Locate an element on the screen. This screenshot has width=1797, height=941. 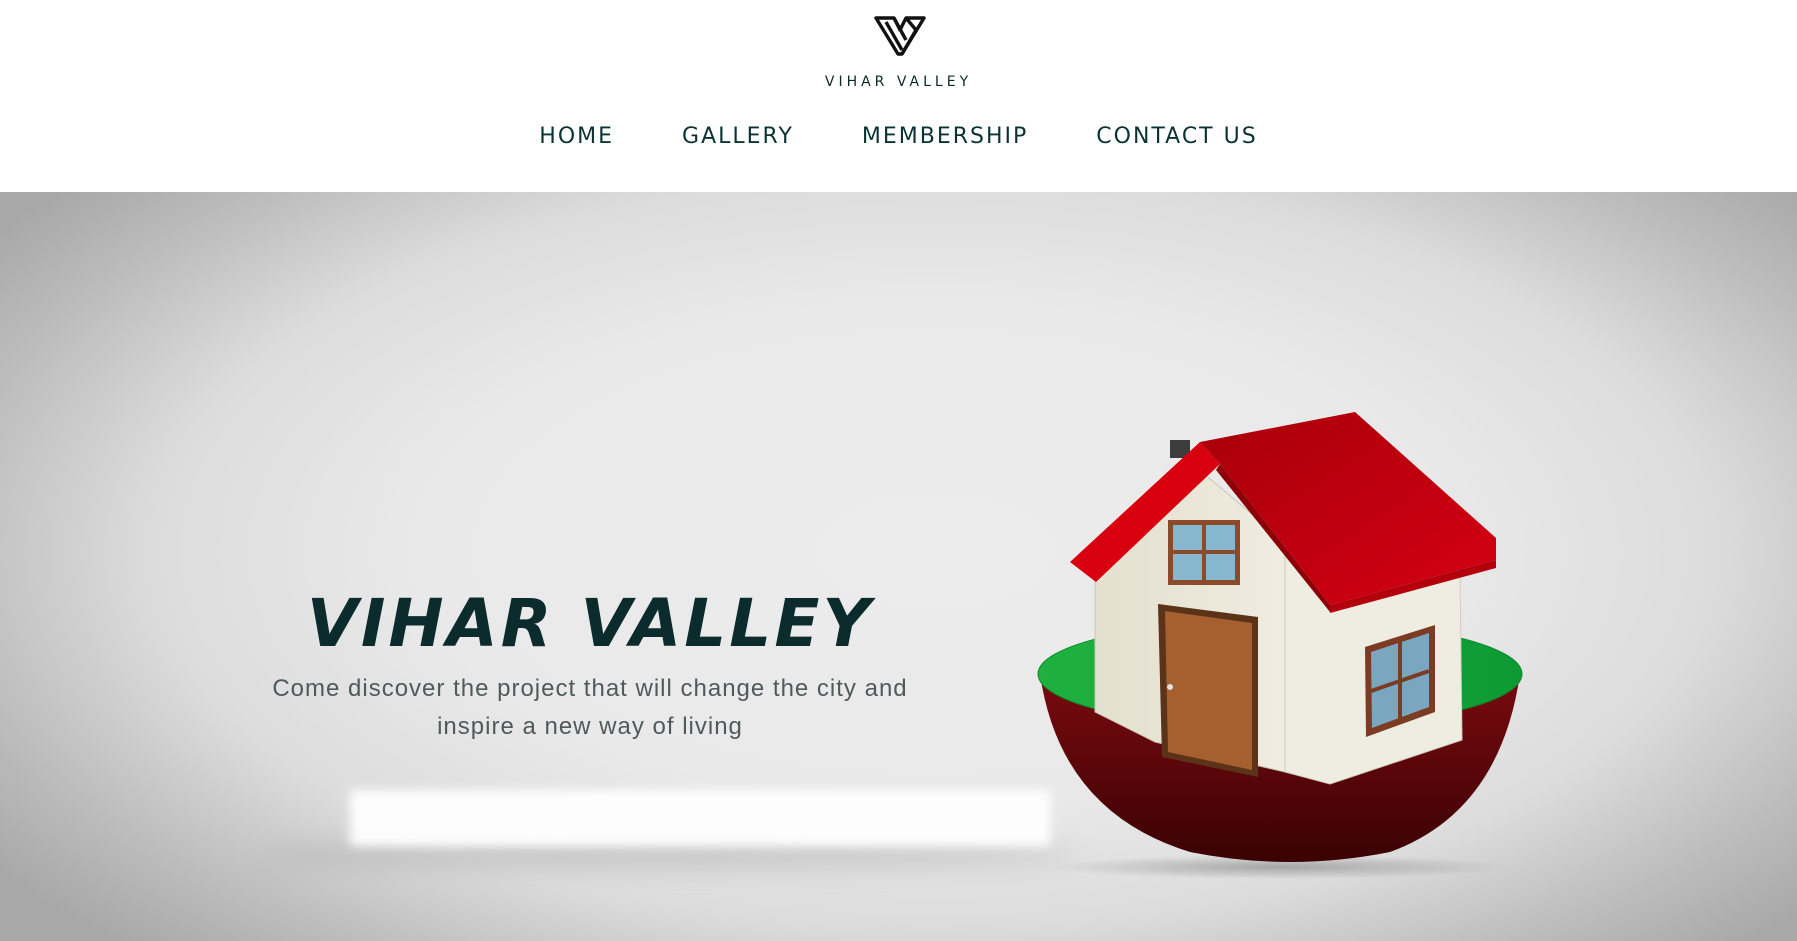
hero-glow-bar is located at coordinates (700, 818).